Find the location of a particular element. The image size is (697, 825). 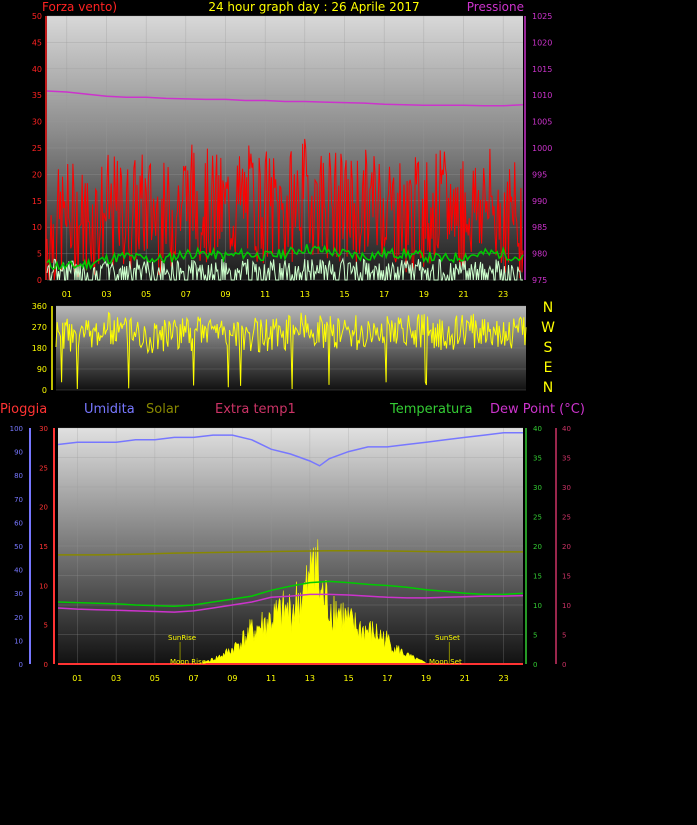

temp-x-tick-label: 13 is located at coordinates (310, 678).